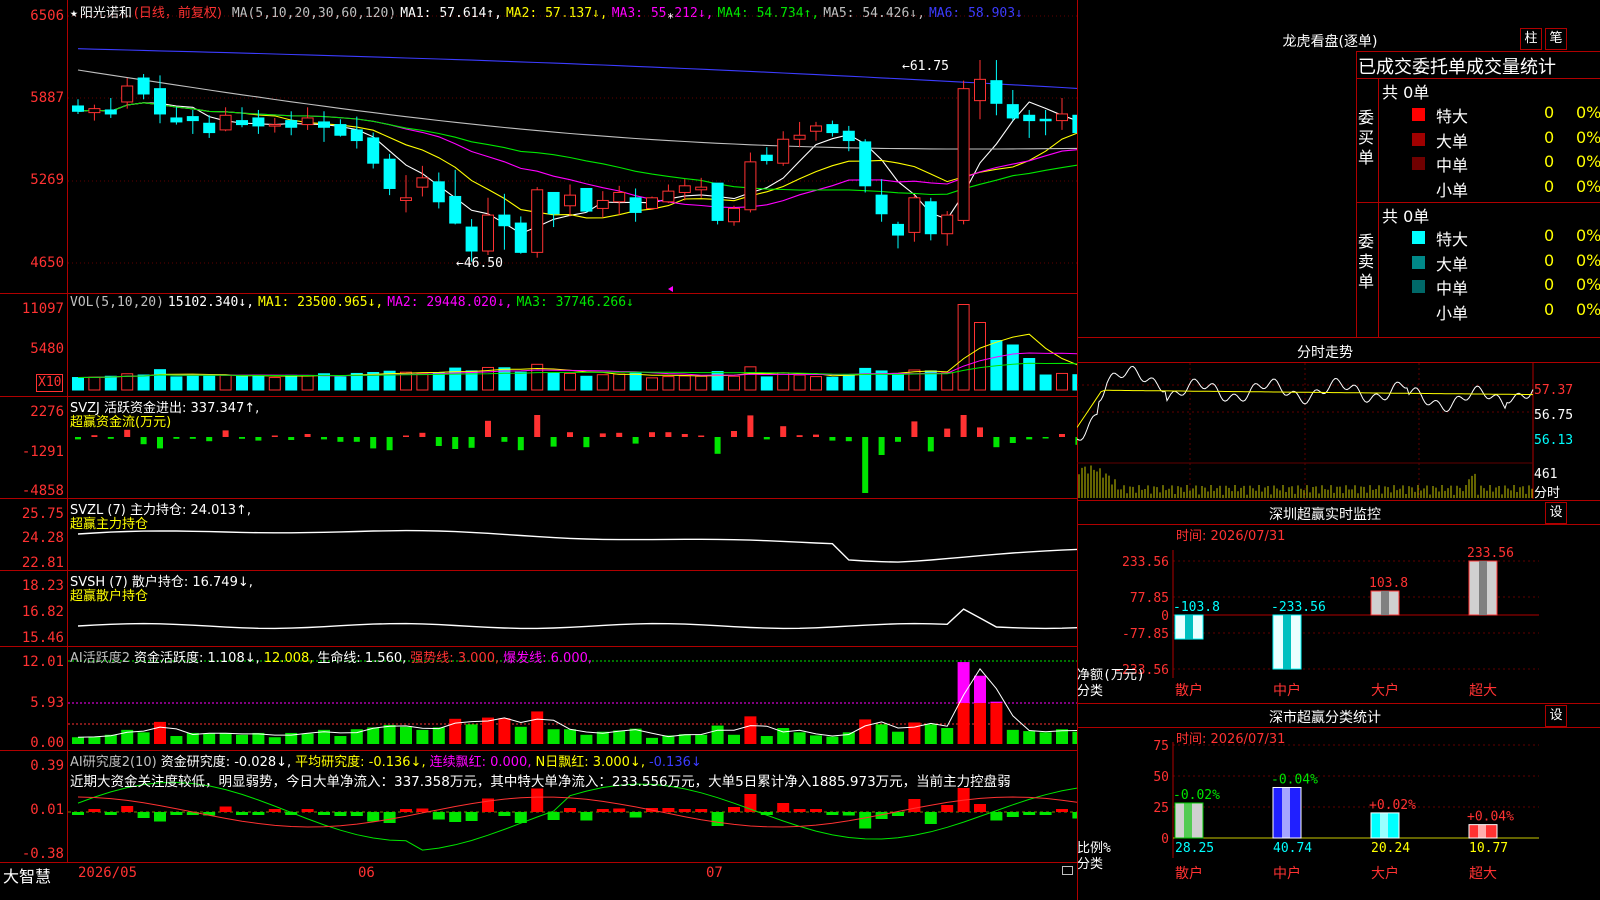  Describe the element at coordinates (1556, 39) in the screenshot. I see `pen-view-button: 笔` at that location.